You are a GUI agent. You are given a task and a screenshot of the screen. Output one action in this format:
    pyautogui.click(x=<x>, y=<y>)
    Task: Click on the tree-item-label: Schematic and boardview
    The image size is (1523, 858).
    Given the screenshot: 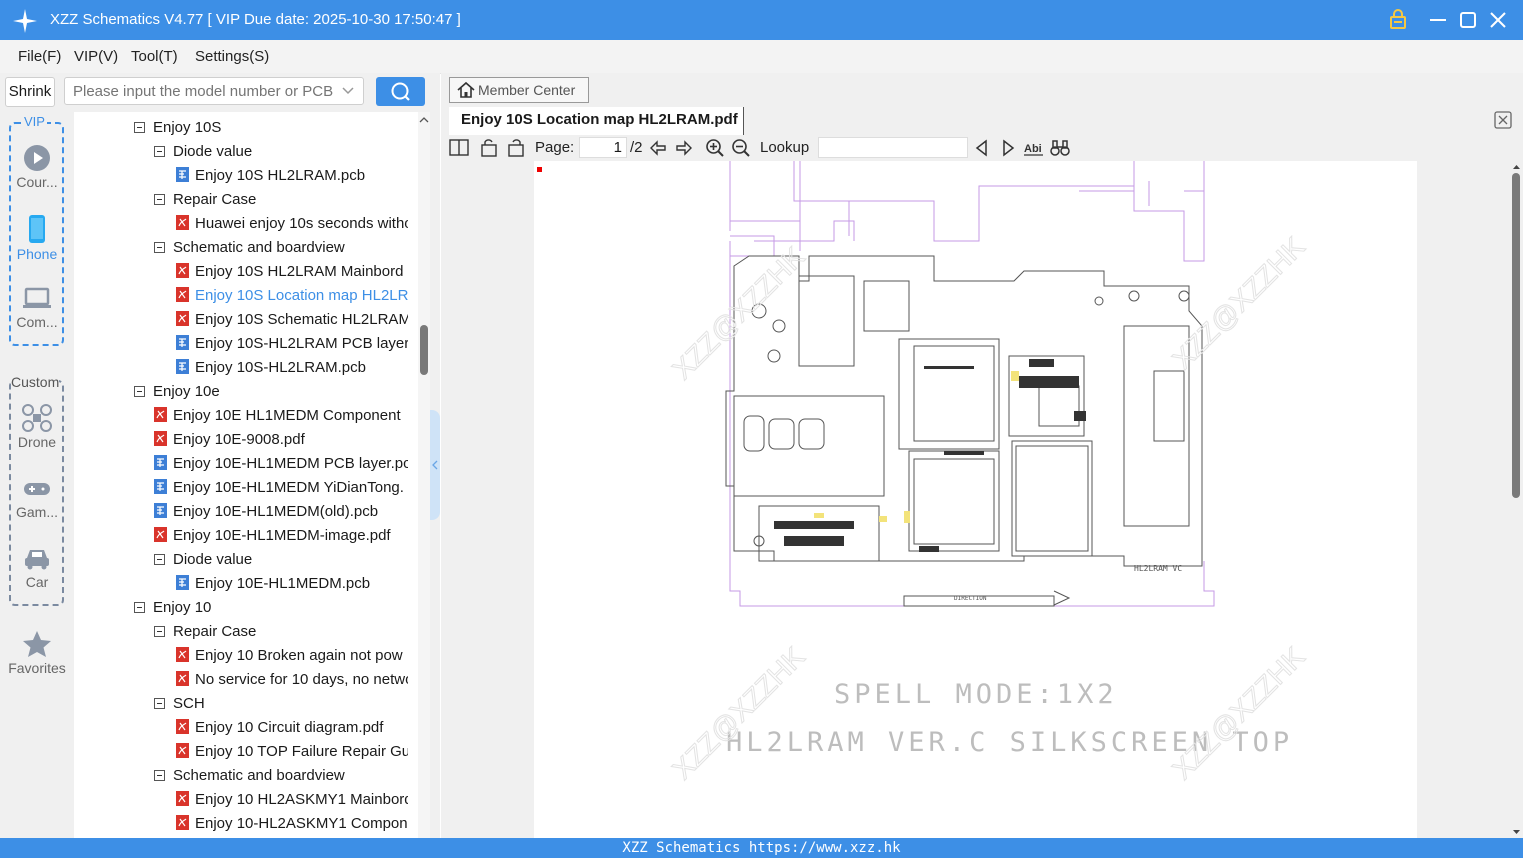 What is the action you would take?
    pyautogui.click(x=259, y=775)
    